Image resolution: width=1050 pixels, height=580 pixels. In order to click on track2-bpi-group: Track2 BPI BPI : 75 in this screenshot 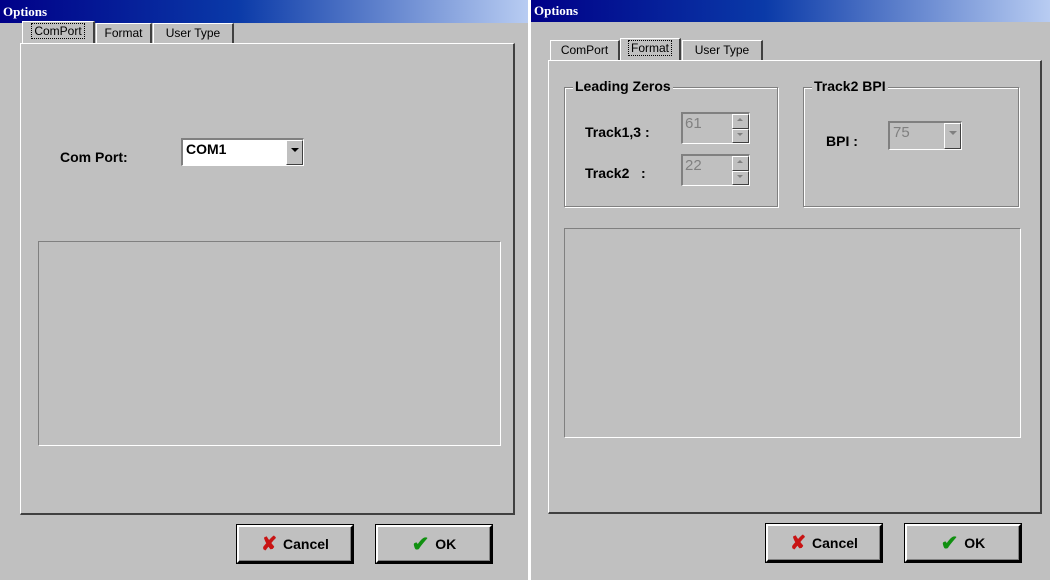, I will do `click(911, 142)`.